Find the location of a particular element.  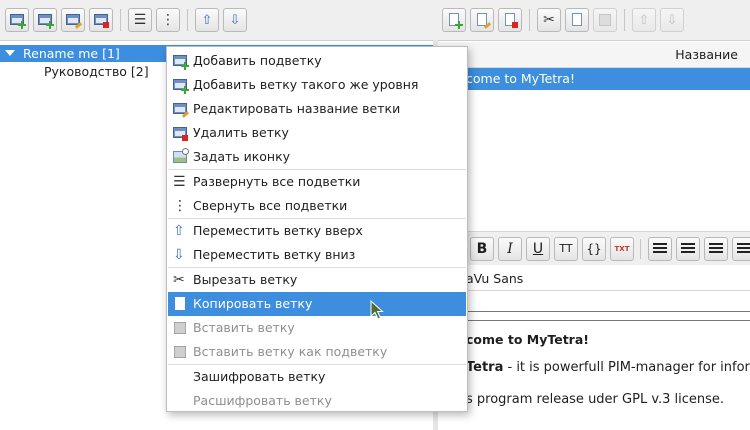

paste-note-button is located at coordinates (605, 20).